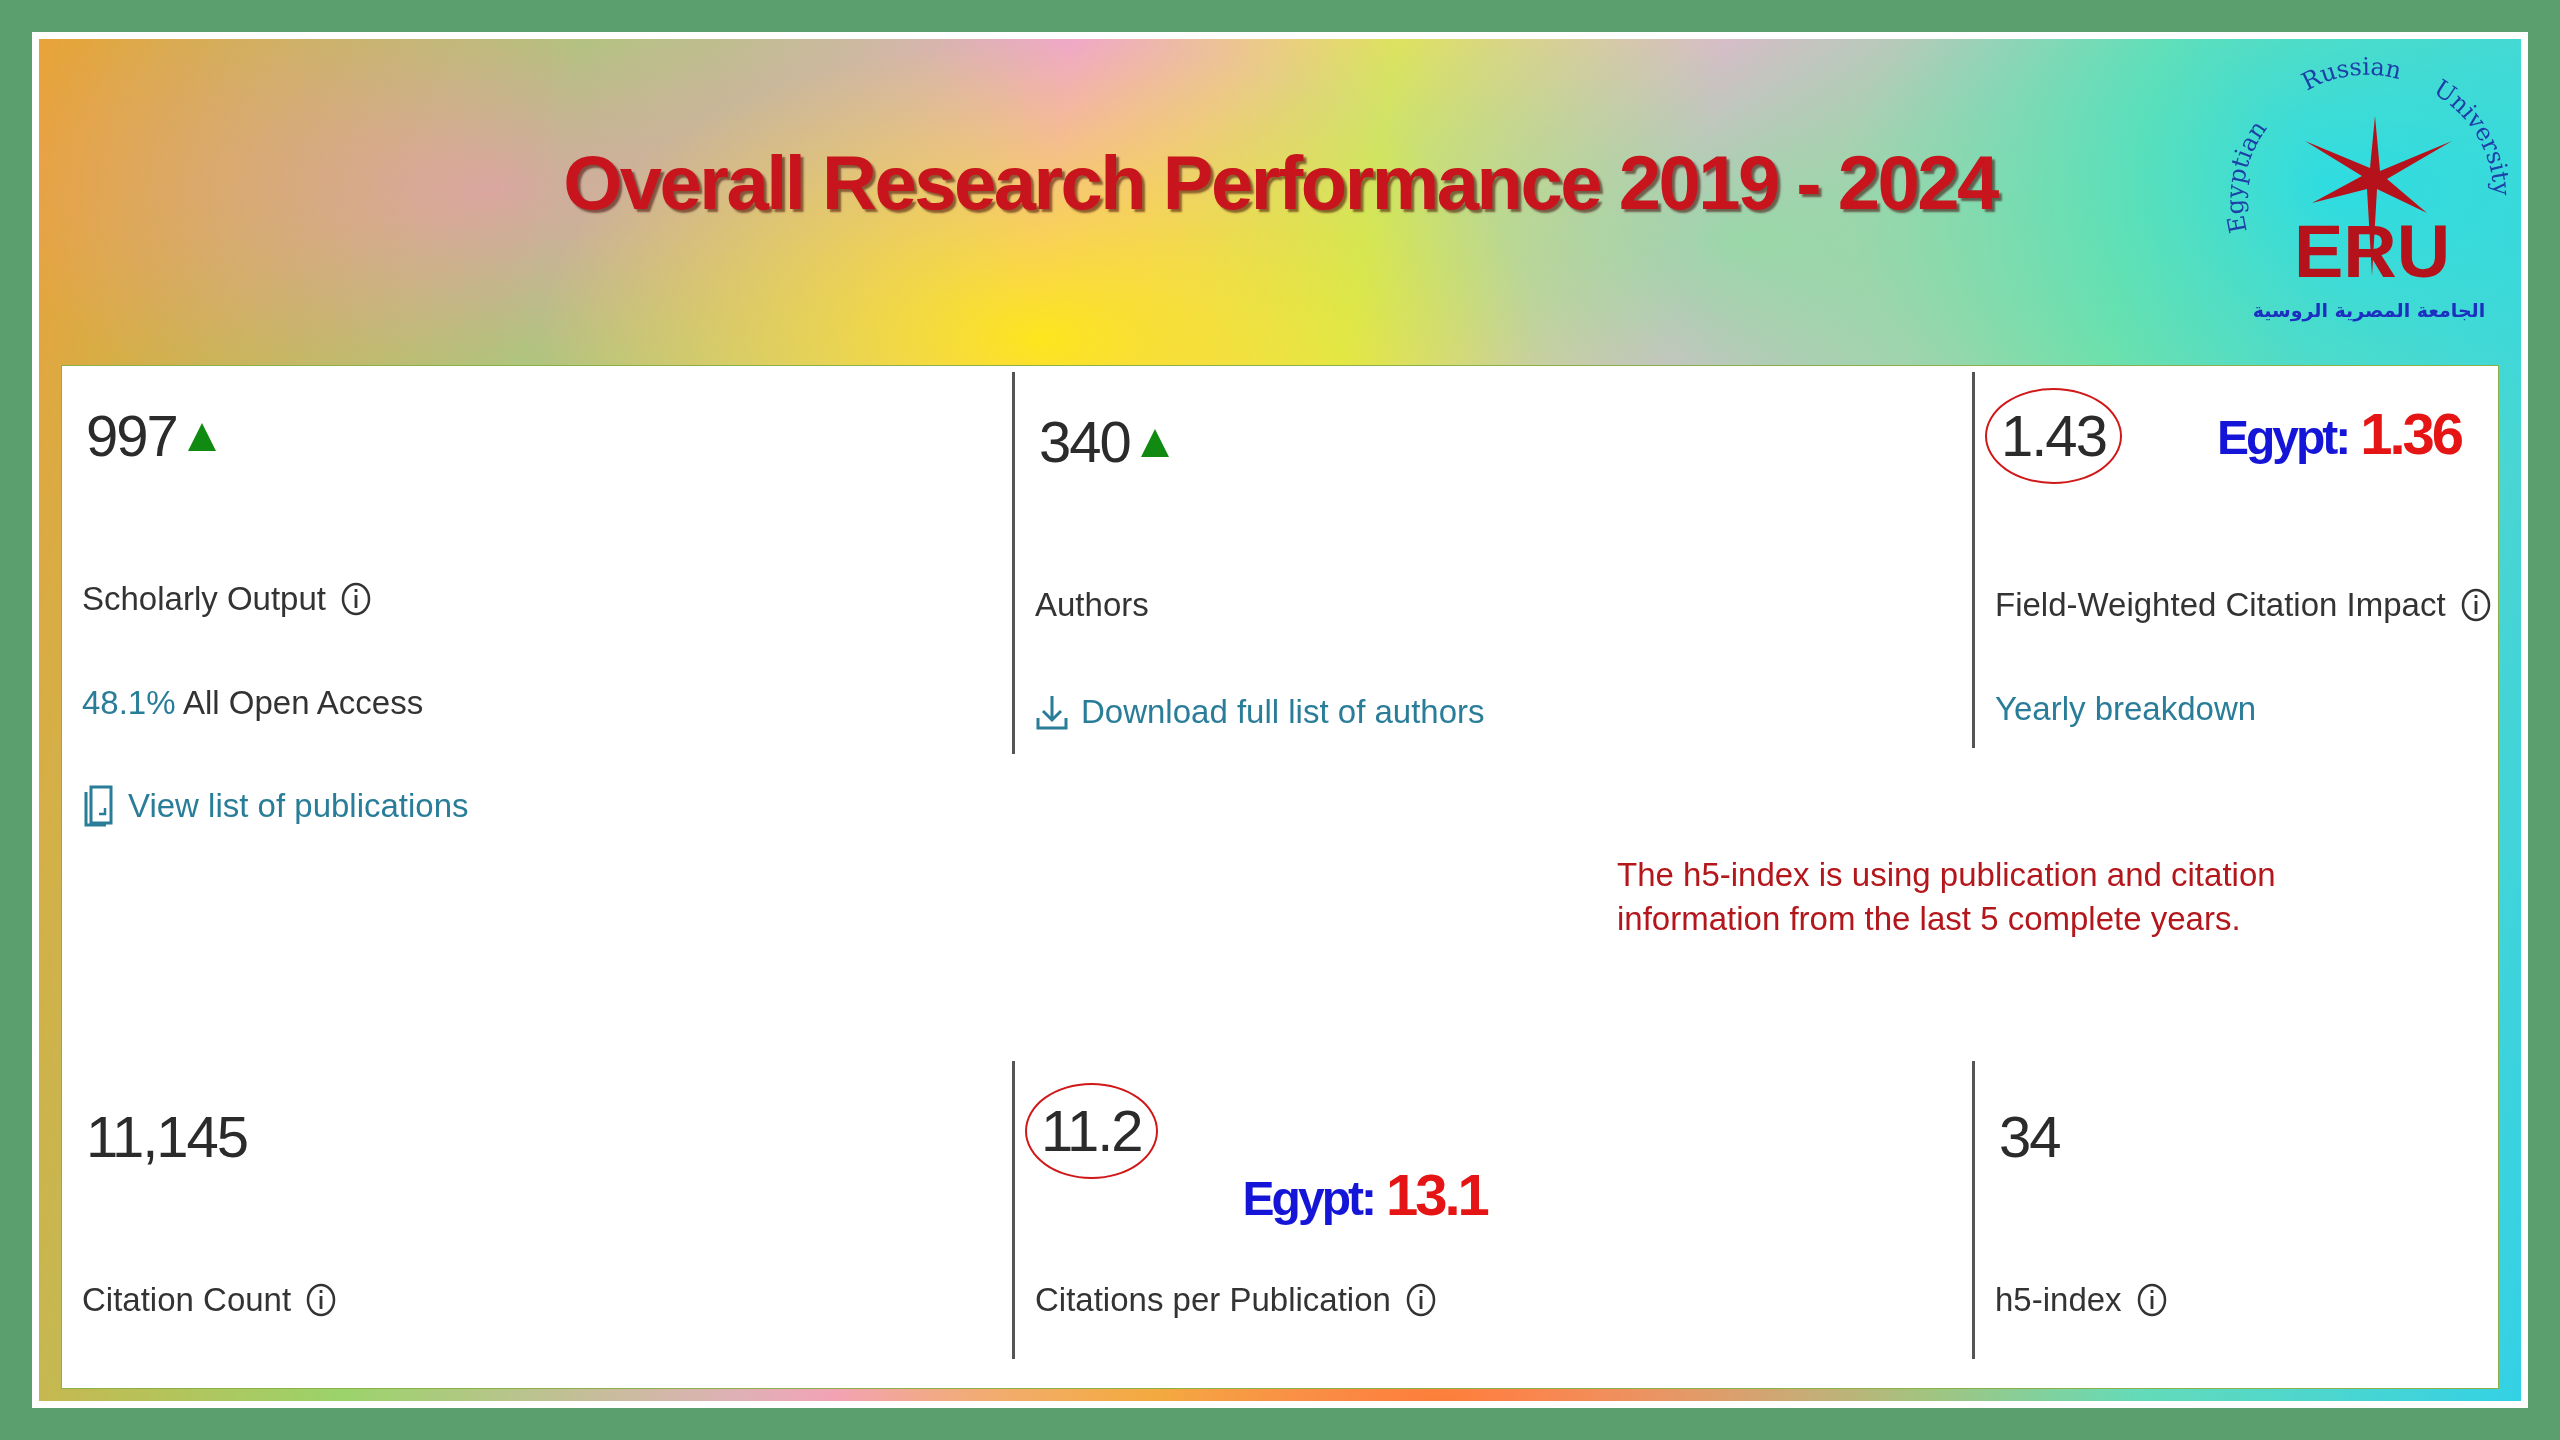 Image resolution: width=2560 pixels, height=1440 pixels. What do you see at coordinates (1436, 1194) in the screenshot?
I see `comparison-value: 13.1` at bounding box center [1436, 1194].